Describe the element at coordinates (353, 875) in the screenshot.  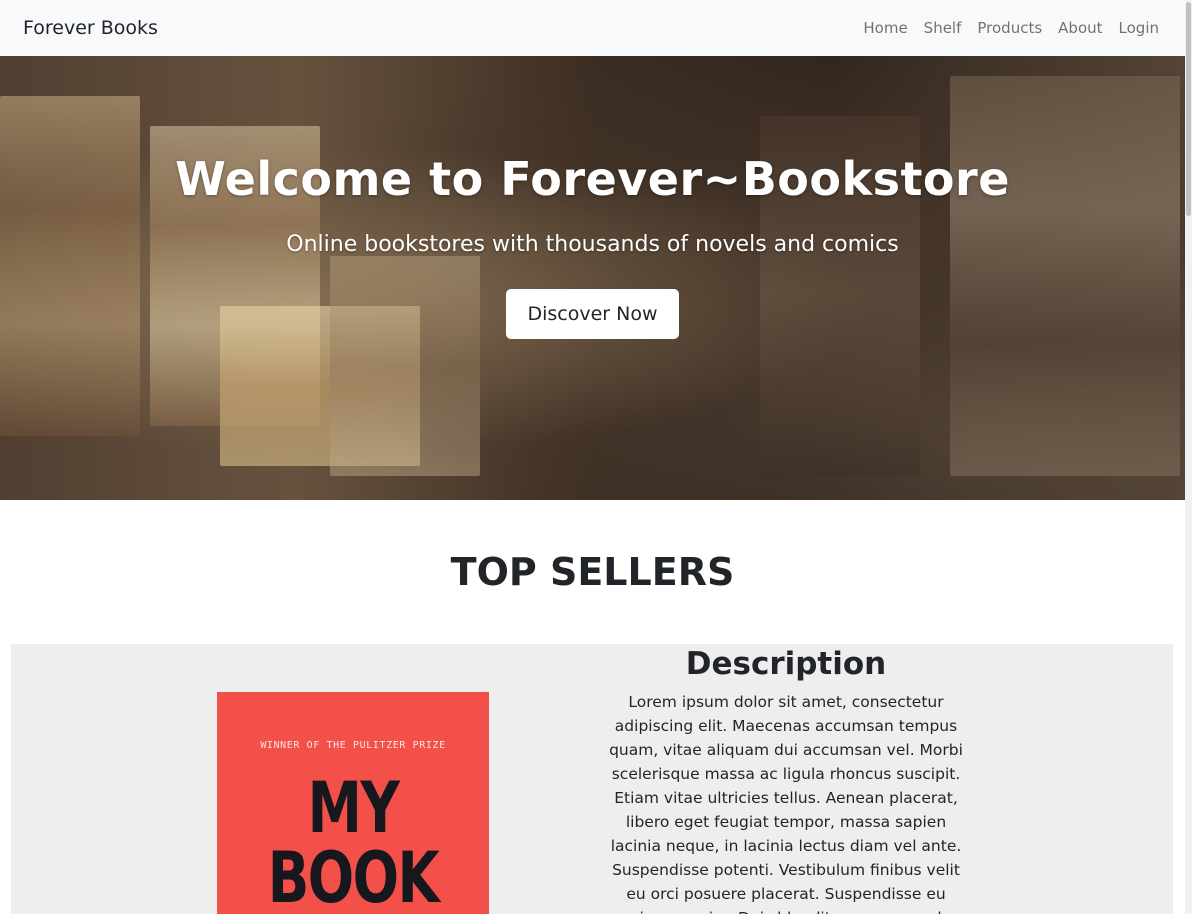
I see `cover-title-line: BOOK` at that location.